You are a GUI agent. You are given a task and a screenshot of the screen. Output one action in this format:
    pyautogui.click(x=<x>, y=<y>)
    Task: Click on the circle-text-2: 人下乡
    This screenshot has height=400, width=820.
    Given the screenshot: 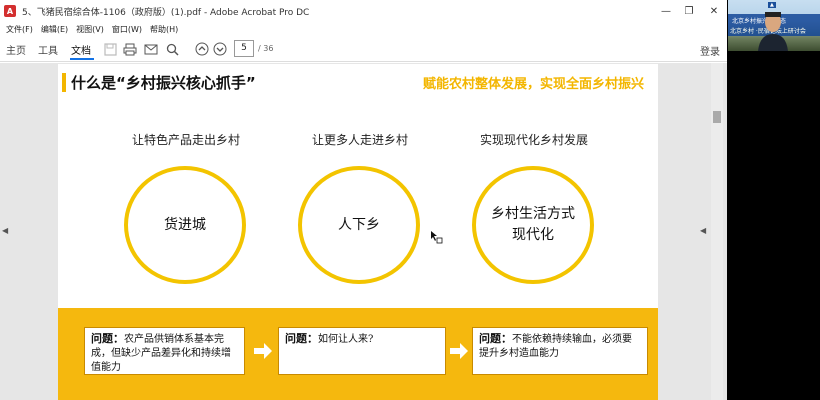 What is the action you would take?
    pyautogui.click(x=359, y=224)
    